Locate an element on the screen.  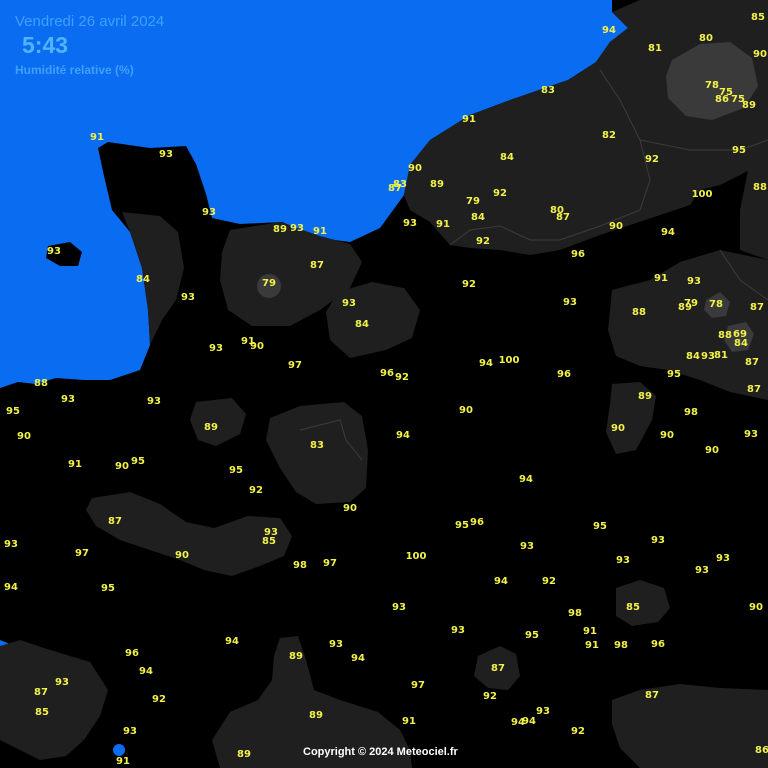
station-humidity-value: 100 is located at coordinates (416, 556).